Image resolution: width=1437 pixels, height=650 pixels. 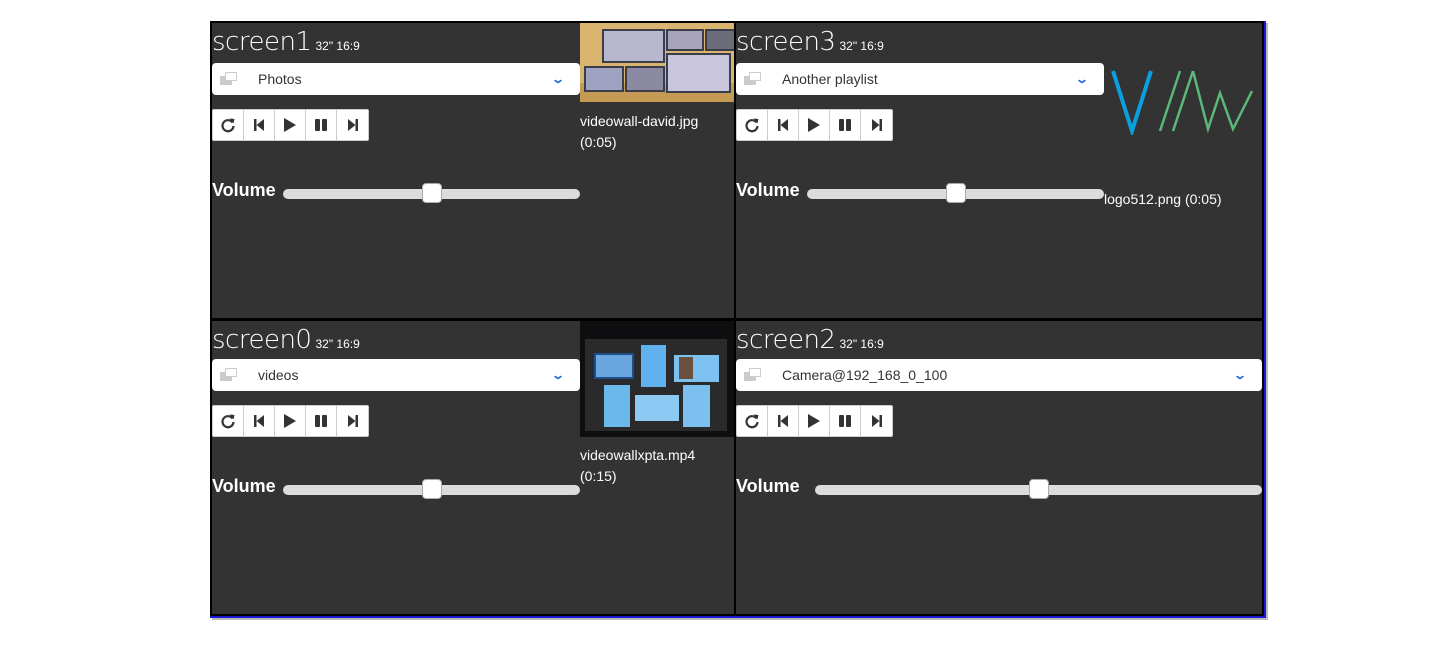 What do you see at coordinates (786, 340) in the screenshot?
I see `screen-name: screen2` at bounding box center [786, 340].